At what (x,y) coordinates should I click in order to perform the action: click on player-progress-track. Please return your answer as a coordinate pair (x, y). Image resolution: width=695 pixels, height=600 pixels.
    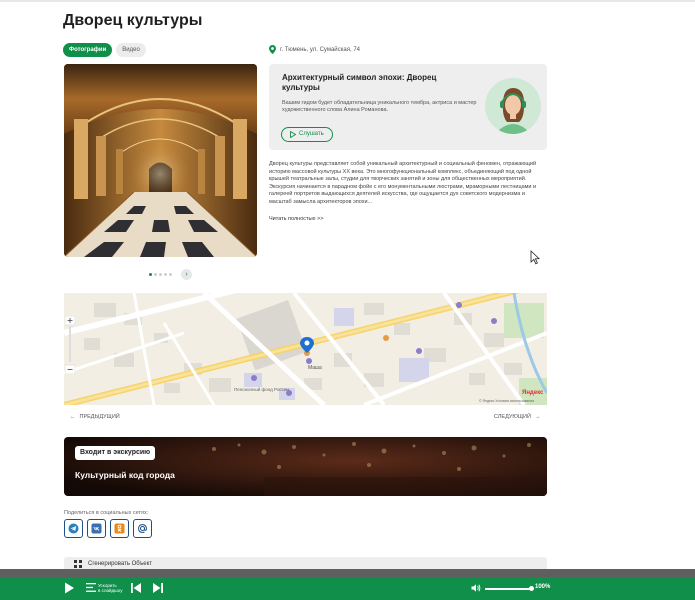
    Looking at the image, I should click on (347, 573).